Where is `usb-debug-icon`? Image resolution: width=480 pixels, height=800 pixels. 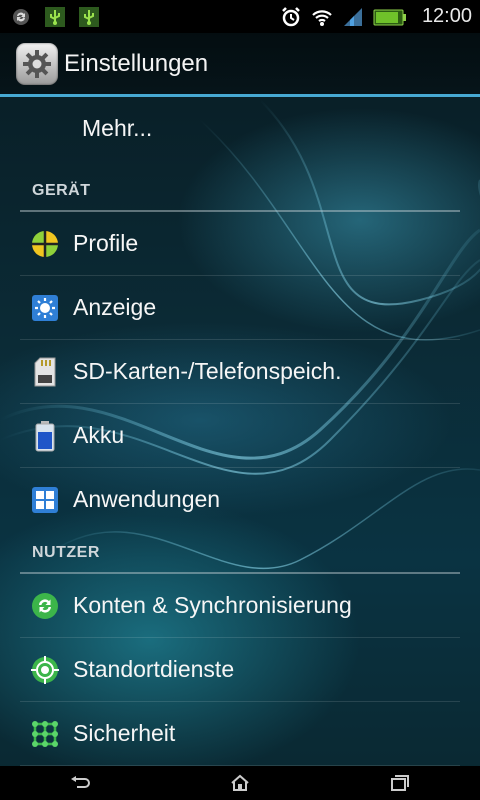 usb-debug-icon is located at coordinates (89, 17).